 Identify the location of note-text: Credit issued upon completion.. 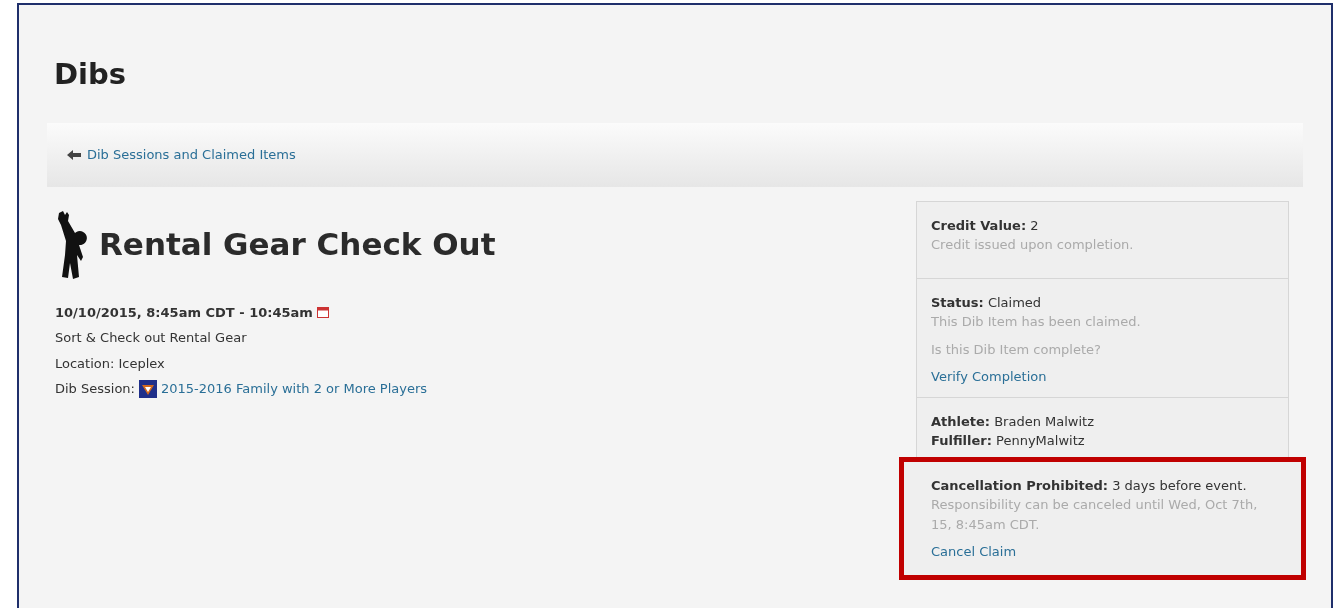
(1033, 245).